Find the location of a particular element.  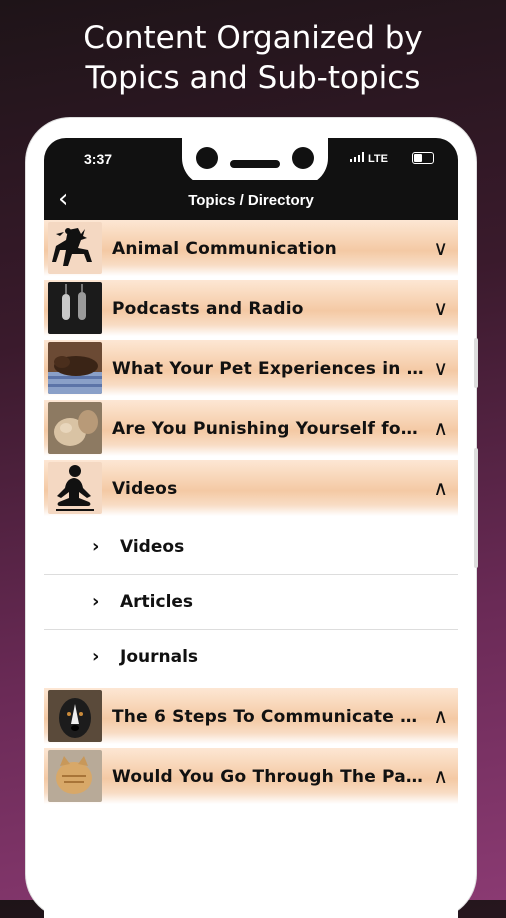

status-bar: 3:37 LTE is located at coordinates (251, 162).